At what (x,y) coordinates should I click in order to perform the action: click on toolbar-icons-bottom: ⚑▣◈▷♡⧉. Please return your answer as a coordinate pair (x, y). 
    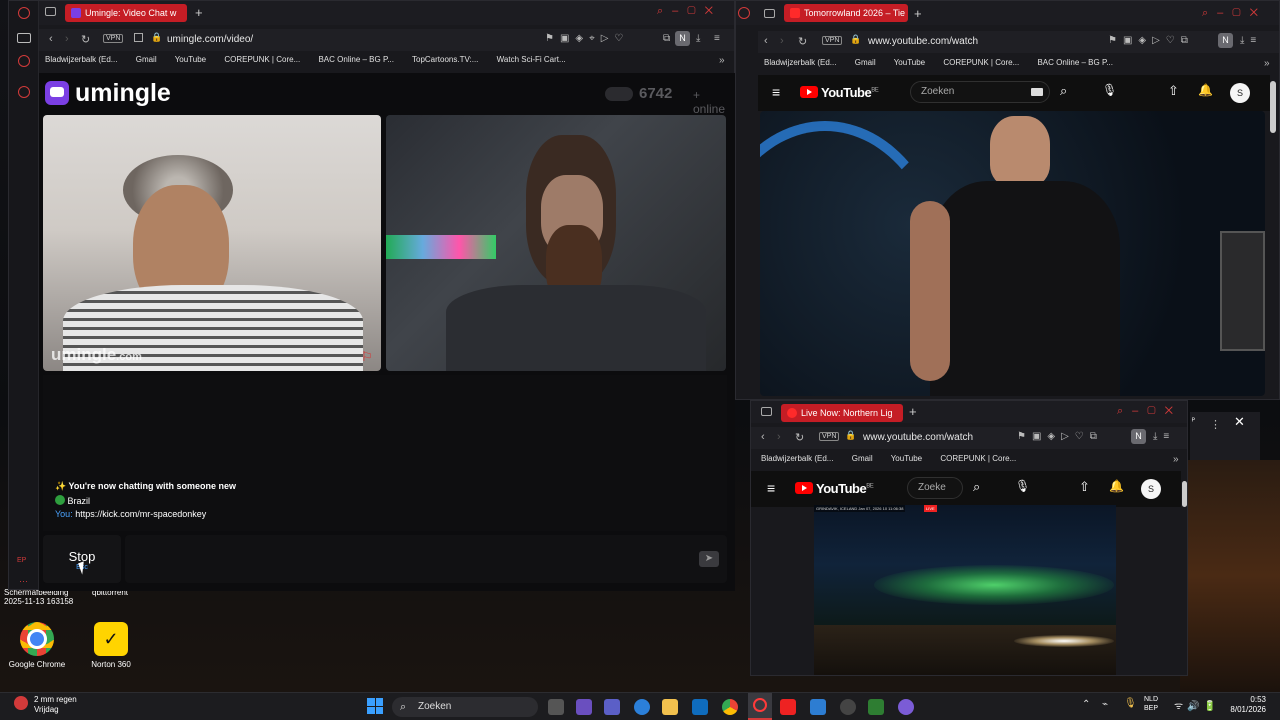
    Looking at the image, I should click on (1060, 436).